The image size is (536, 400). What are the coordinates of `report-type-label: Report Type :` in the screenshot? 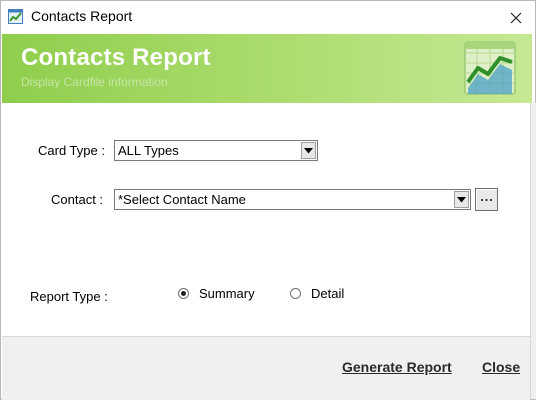 It's located at (69, 296).